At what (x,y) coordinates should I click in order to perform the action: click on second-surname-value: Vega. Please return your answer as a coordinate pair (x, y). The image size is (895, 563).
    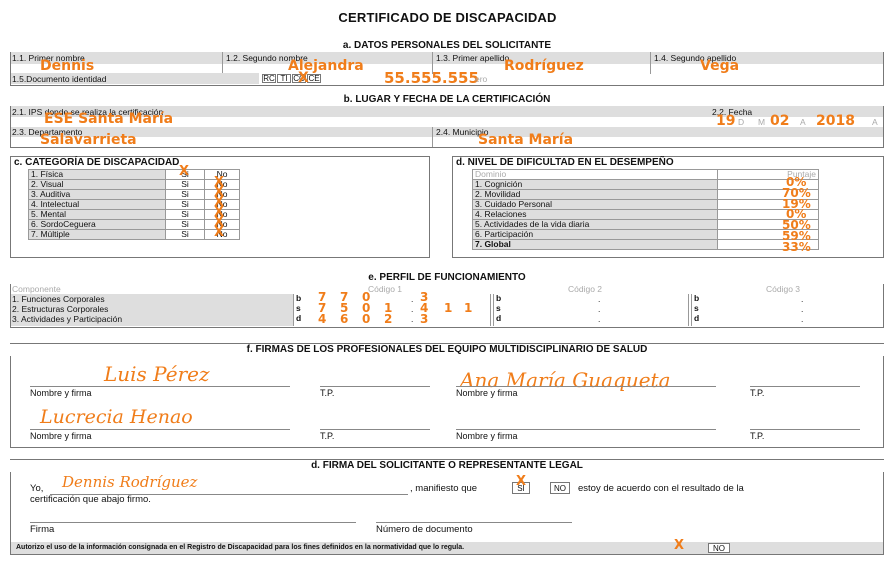
    Looking at the image, I should click on (719, 66).